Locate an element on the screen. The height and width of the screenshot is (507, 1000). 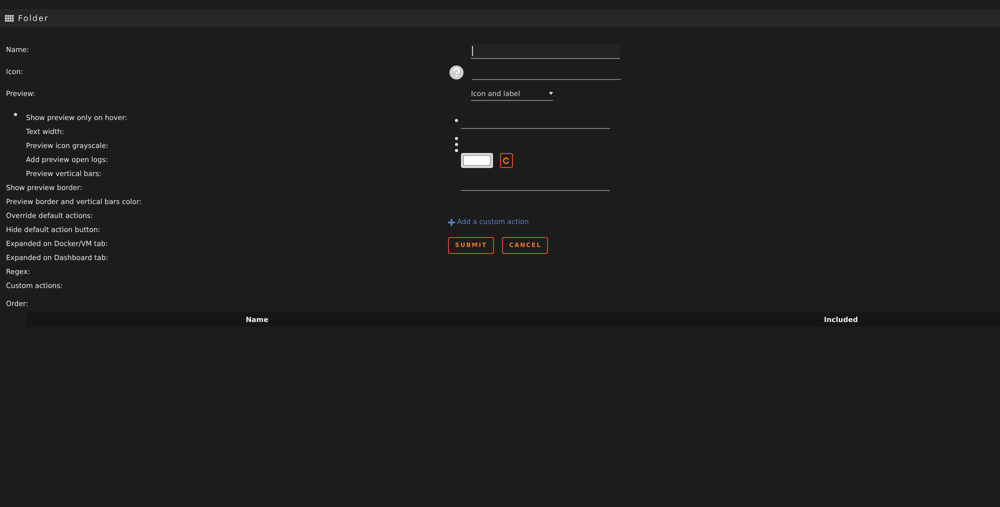
page-title: Folder is located at coordinates (33, 18).